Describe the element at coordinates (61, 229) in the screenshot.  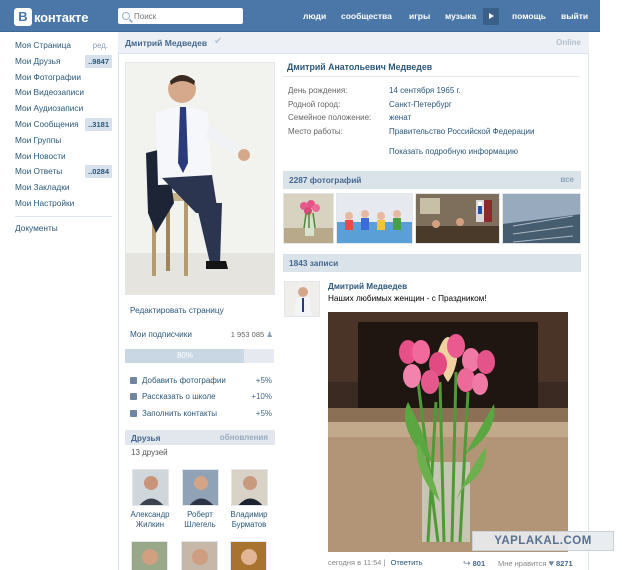
I see `sidebar-item-documents: Документы` at that location.